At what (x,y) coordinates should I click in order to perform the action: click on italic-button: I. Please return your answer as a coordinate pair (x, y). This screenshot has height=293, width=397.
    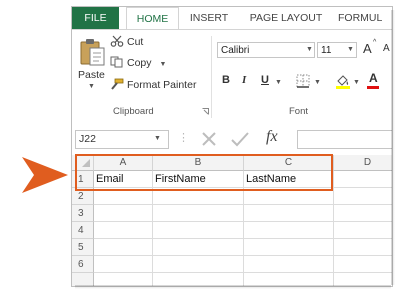
    Looking at the image, I should click on (244, 80).